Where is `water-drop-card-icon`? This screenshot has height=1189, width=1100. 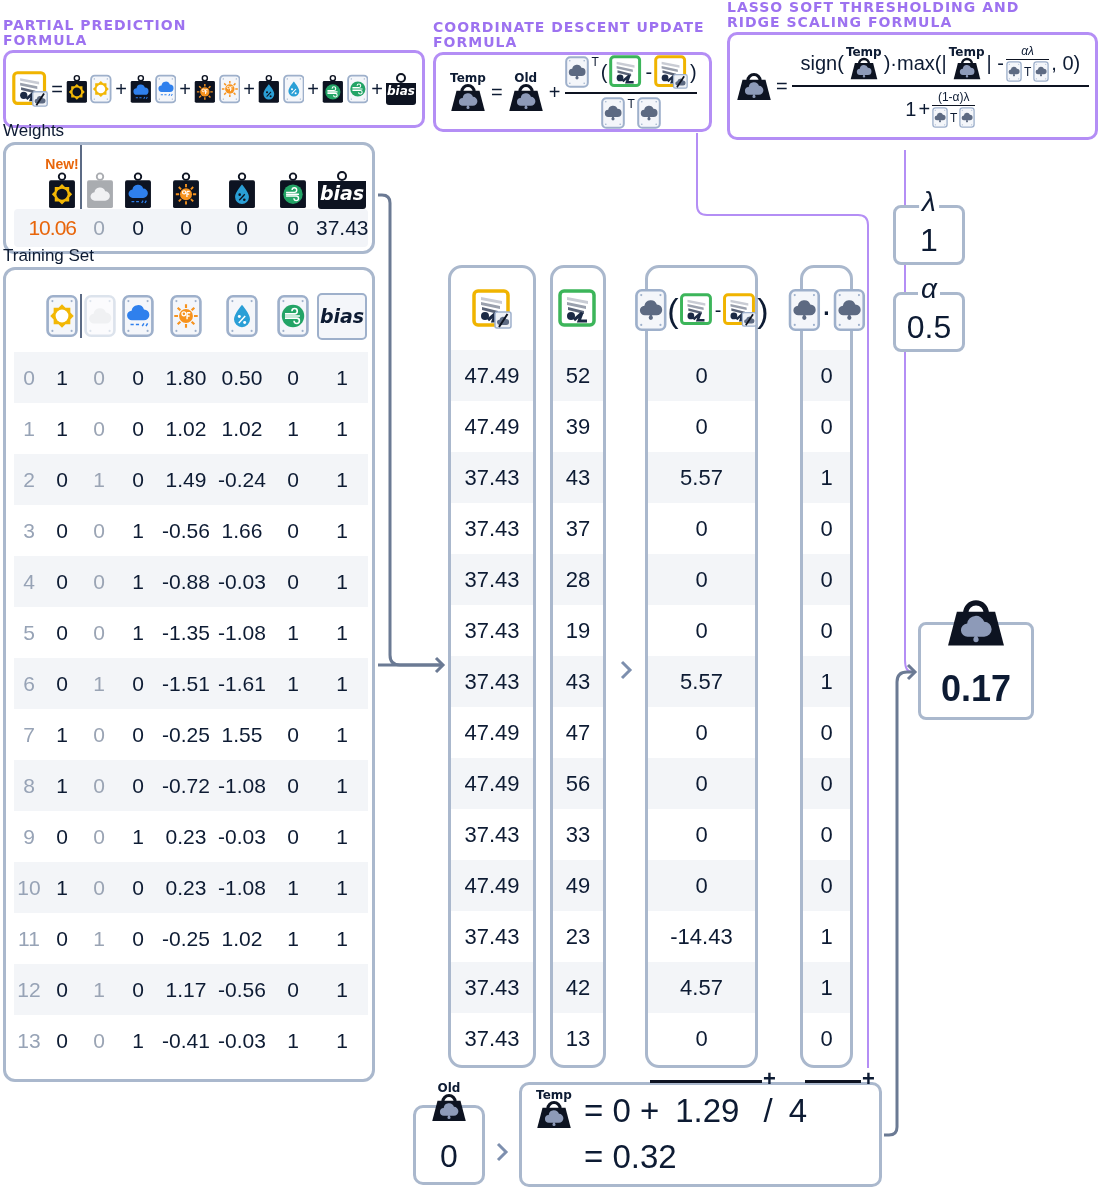 water-drop-card-icon is located at coordinates (293, 89).